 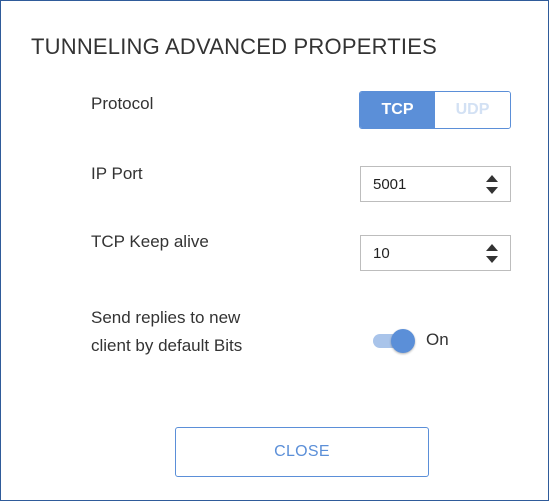 I want to click on ip-port-value: 5001, so click(x=389, y=184).